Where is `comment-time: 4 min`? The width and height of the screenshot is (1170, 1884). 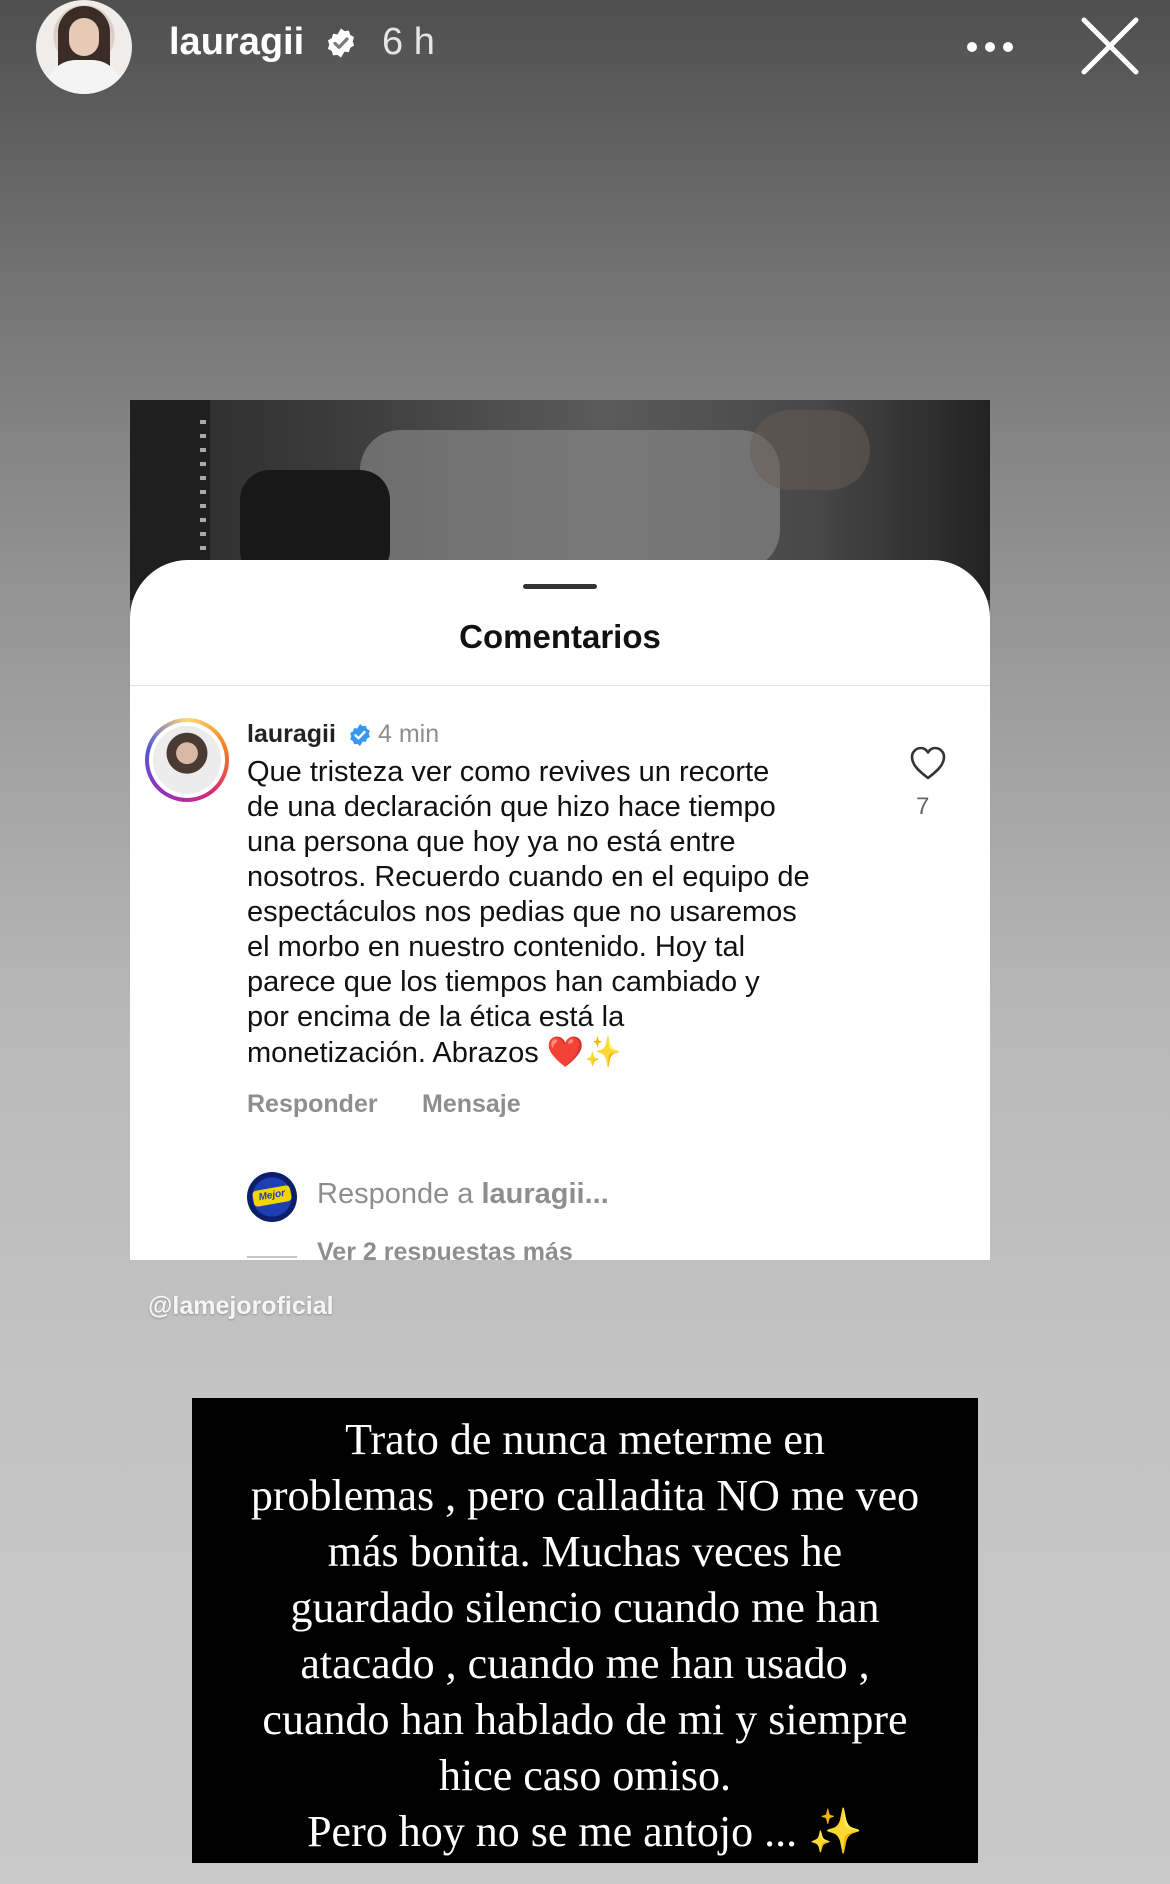 comment-time: 4 min is located at coordinates (409, 734).